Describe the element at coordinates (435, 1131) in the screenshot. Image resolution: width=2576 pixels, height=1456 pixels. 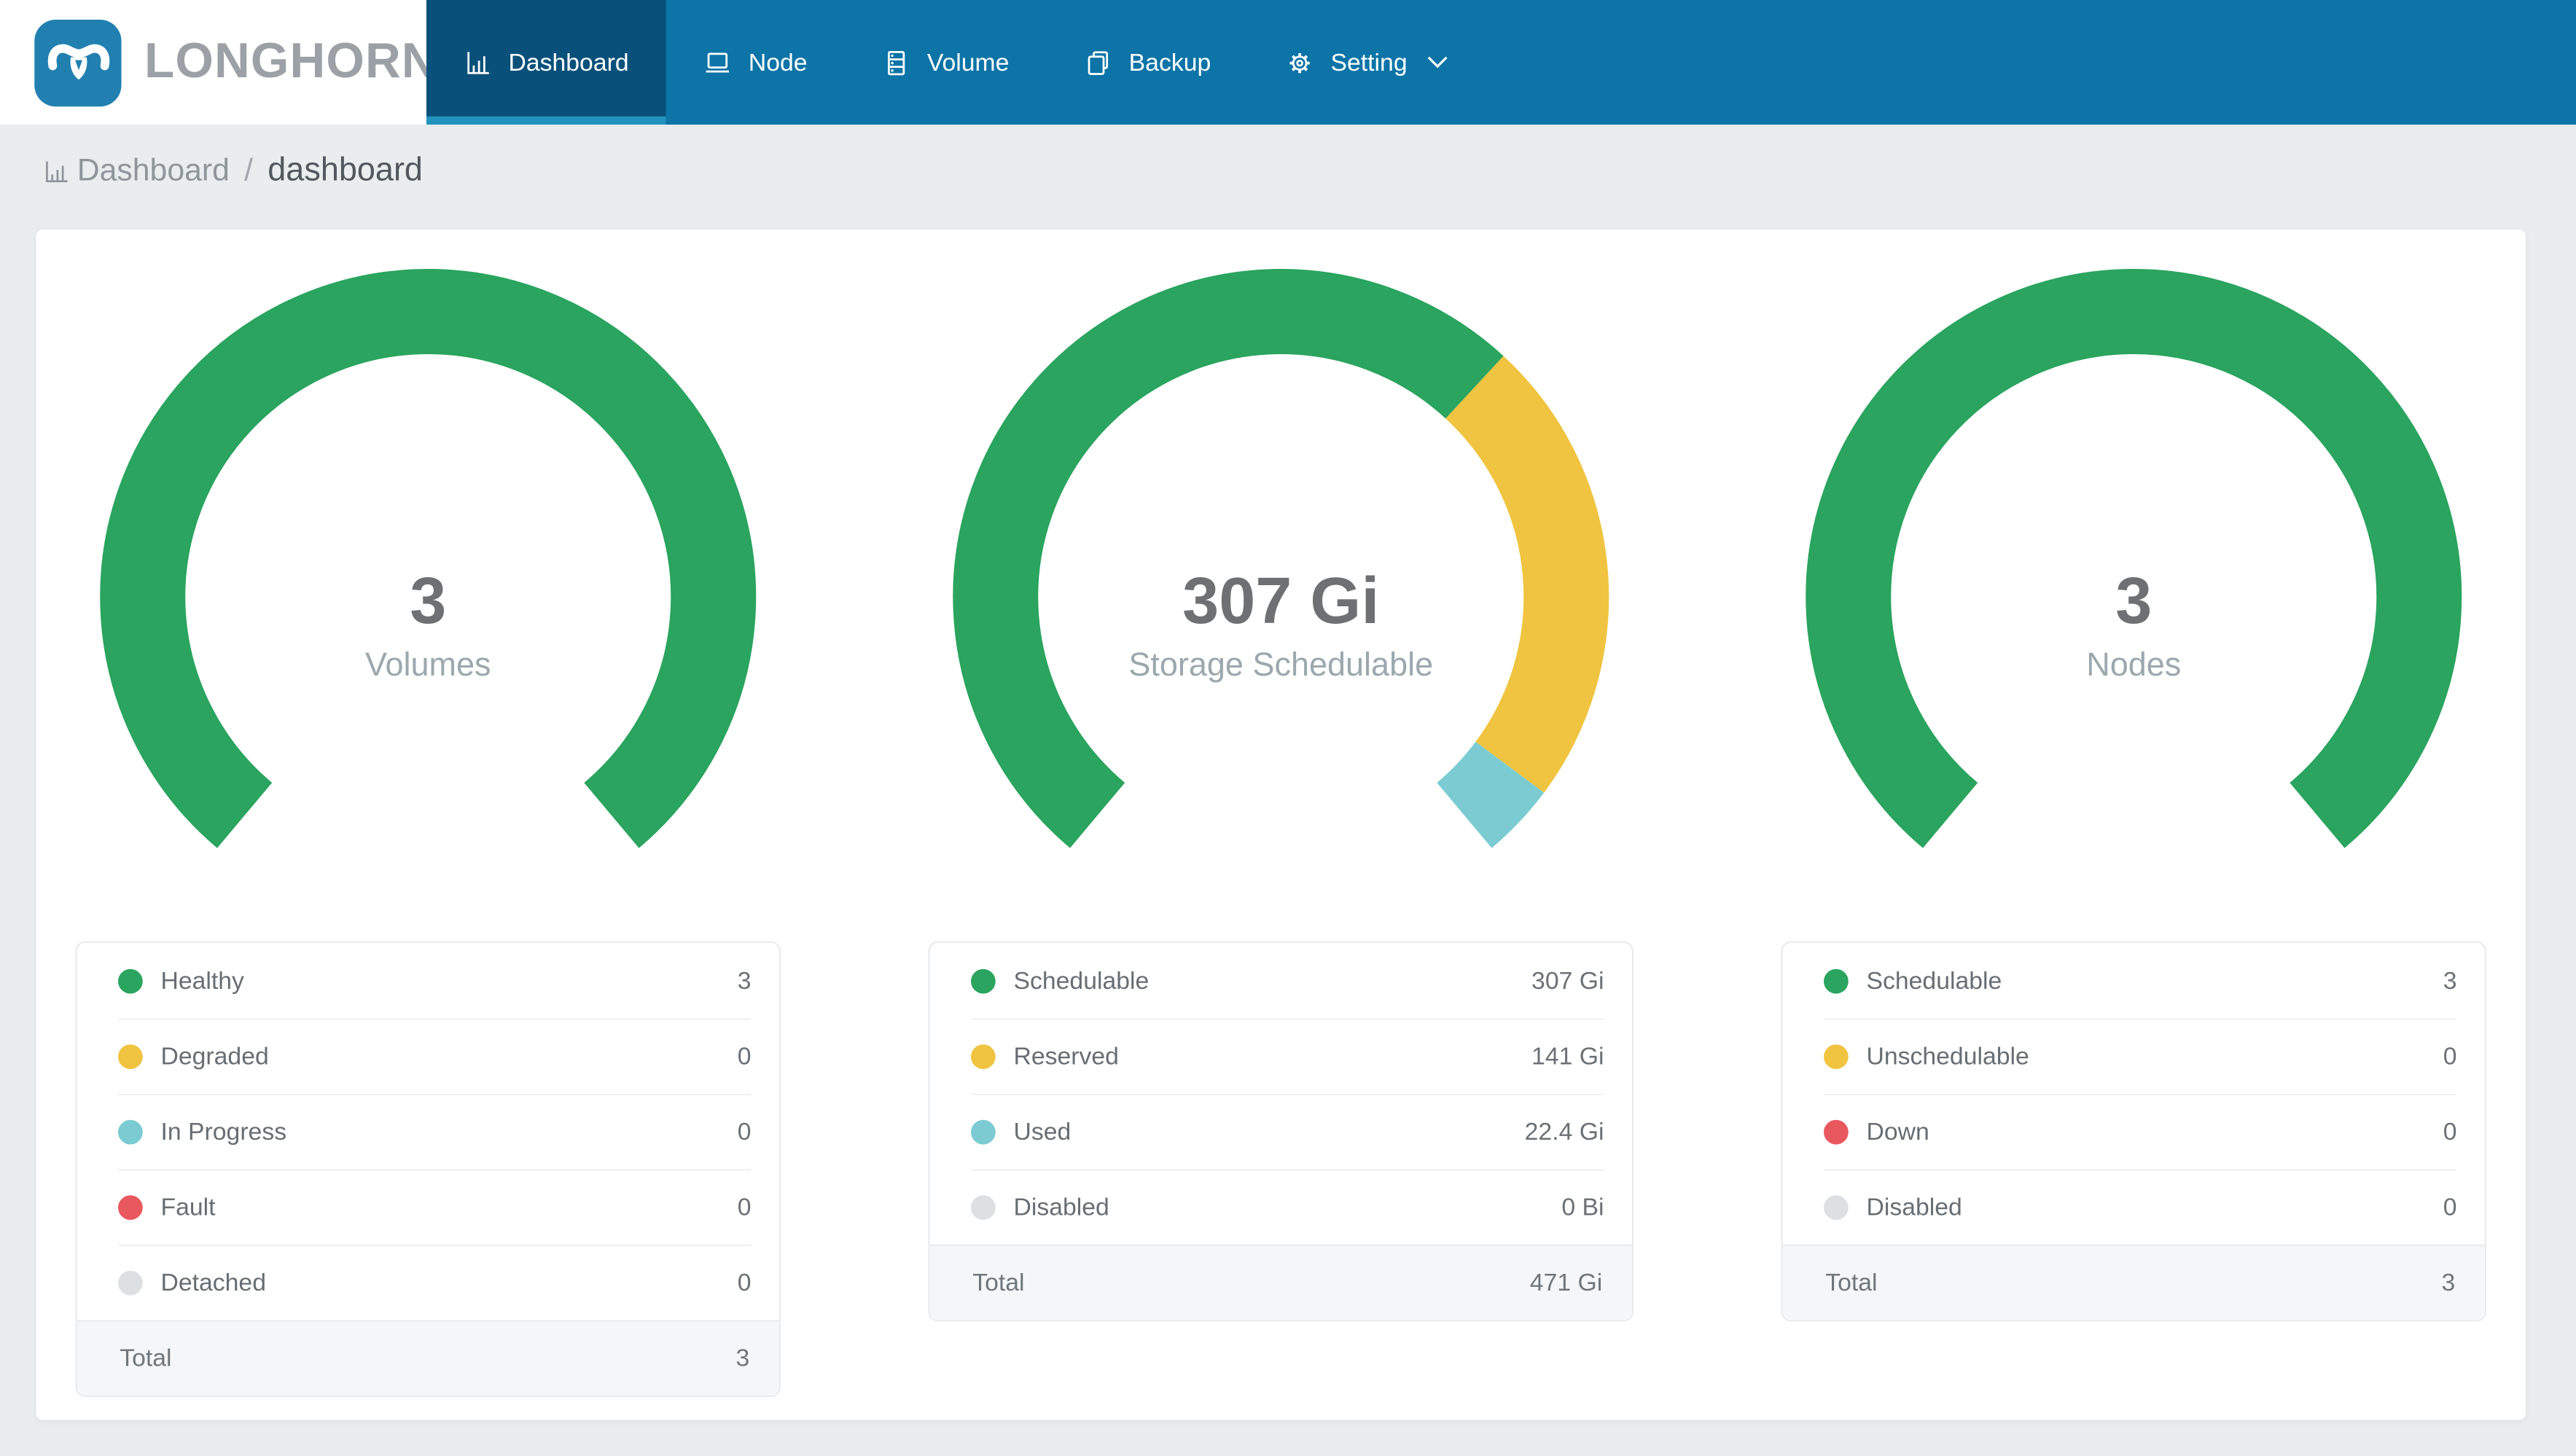
I see `legend-row: In Progress 0` at that location.